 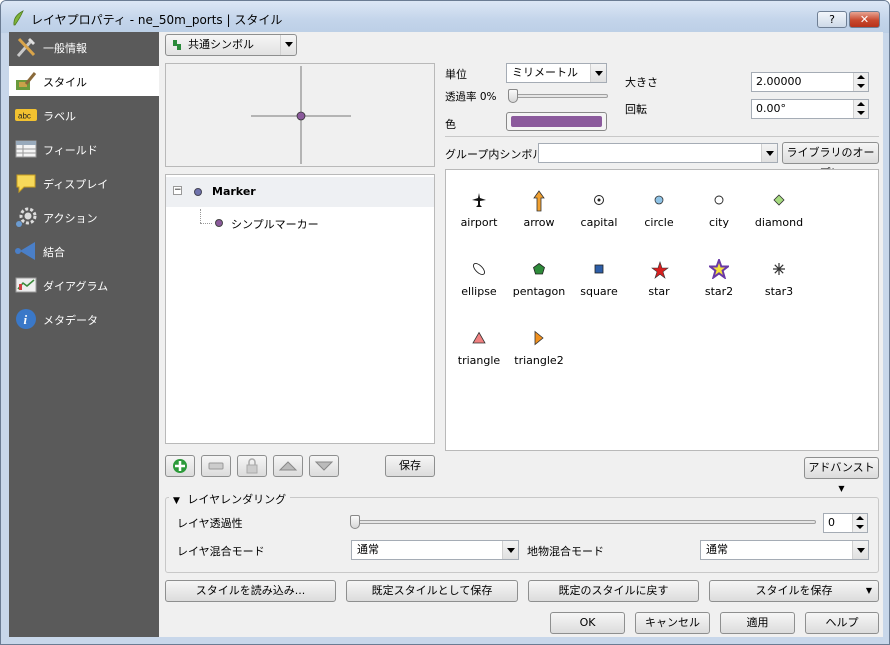 I want to click on advanced-button: アドバンスト ▼, so click(x=841, y=475).